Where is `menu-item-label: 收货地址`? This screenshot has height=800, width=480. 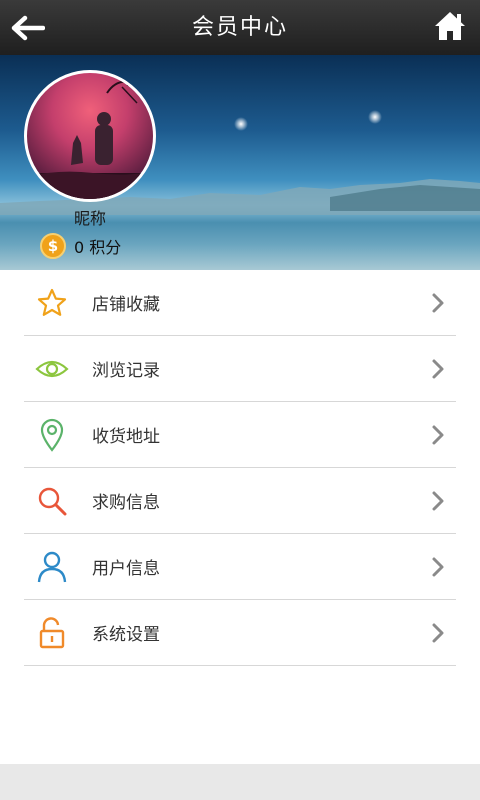 menu-item-label: 收货地址 is located at coordinates (126, 437).